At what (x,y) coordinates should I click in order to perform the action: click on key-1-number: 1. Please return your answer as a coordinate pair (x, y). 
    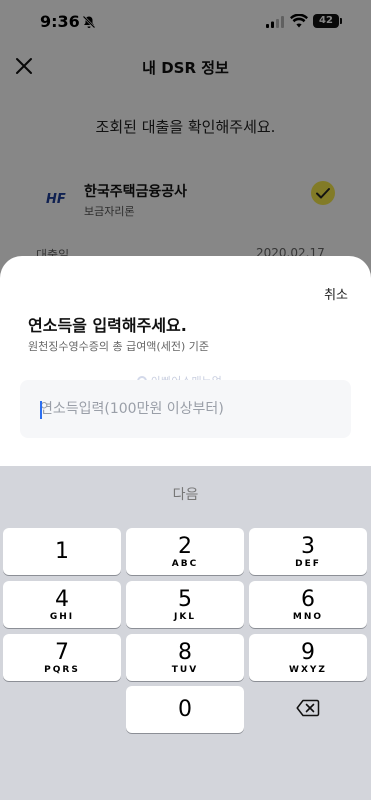
    Looking at the image, I should click on (62, 551).